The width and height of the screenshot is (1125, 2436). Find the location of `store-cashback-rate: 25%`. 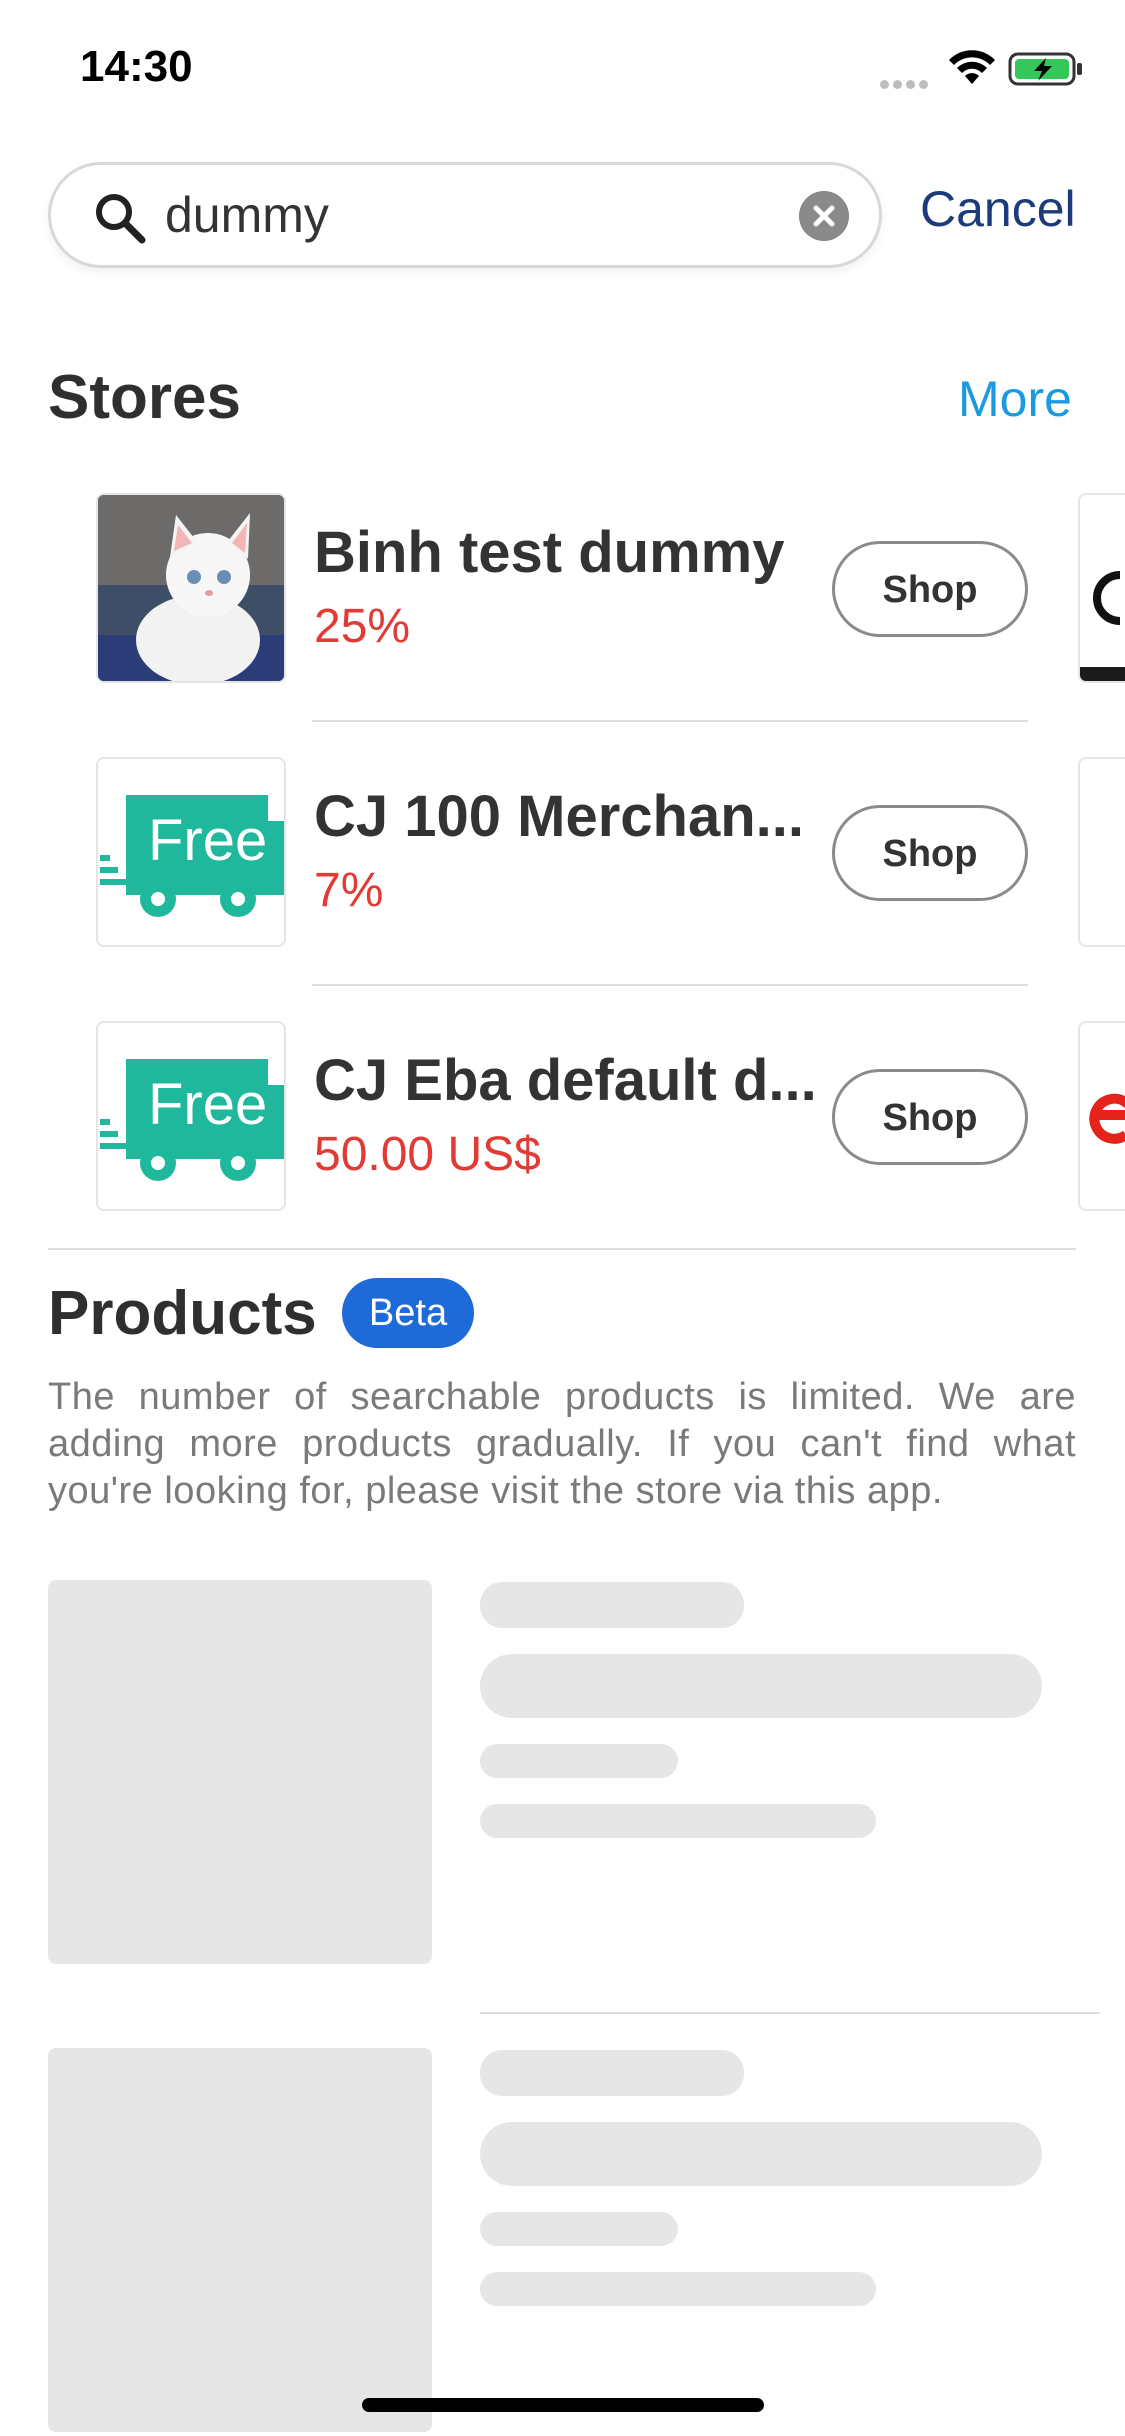

store-cashback-rate: 25% is located at coordinates (362, 626).